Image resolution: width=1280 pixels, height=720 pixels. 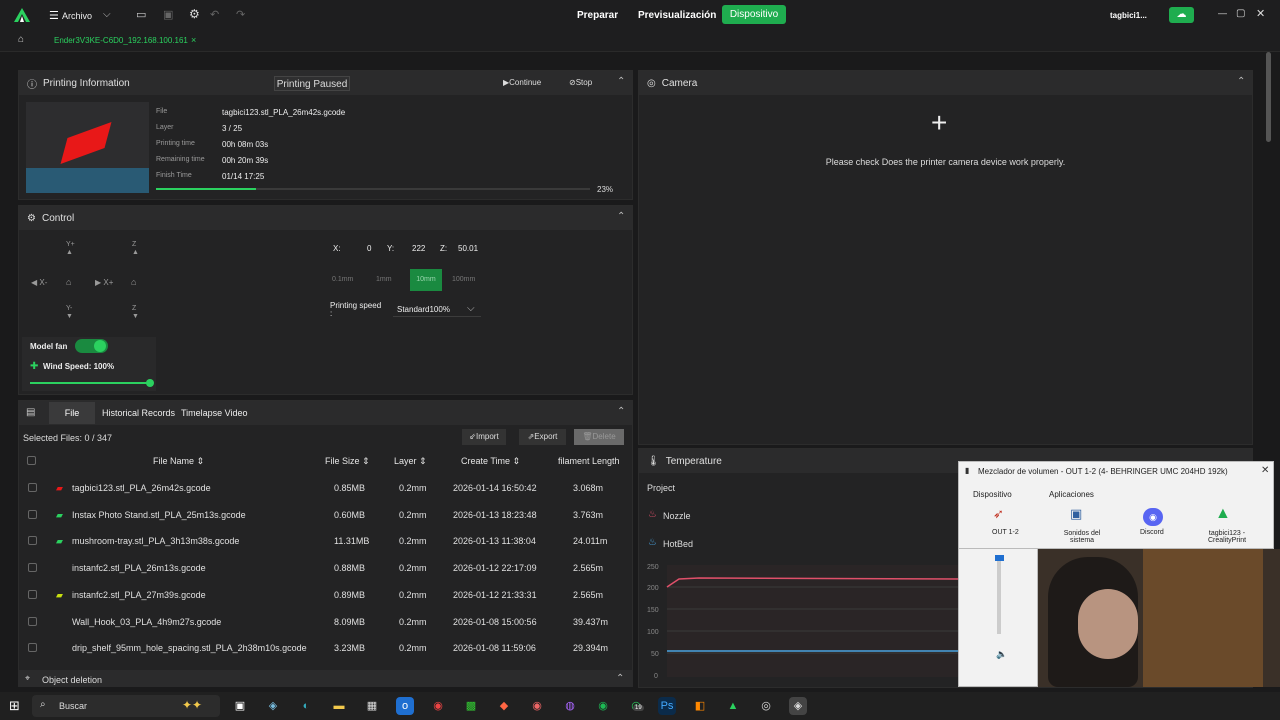 I want to click on step-10mm: 10mm, so click(x=426, y=280).